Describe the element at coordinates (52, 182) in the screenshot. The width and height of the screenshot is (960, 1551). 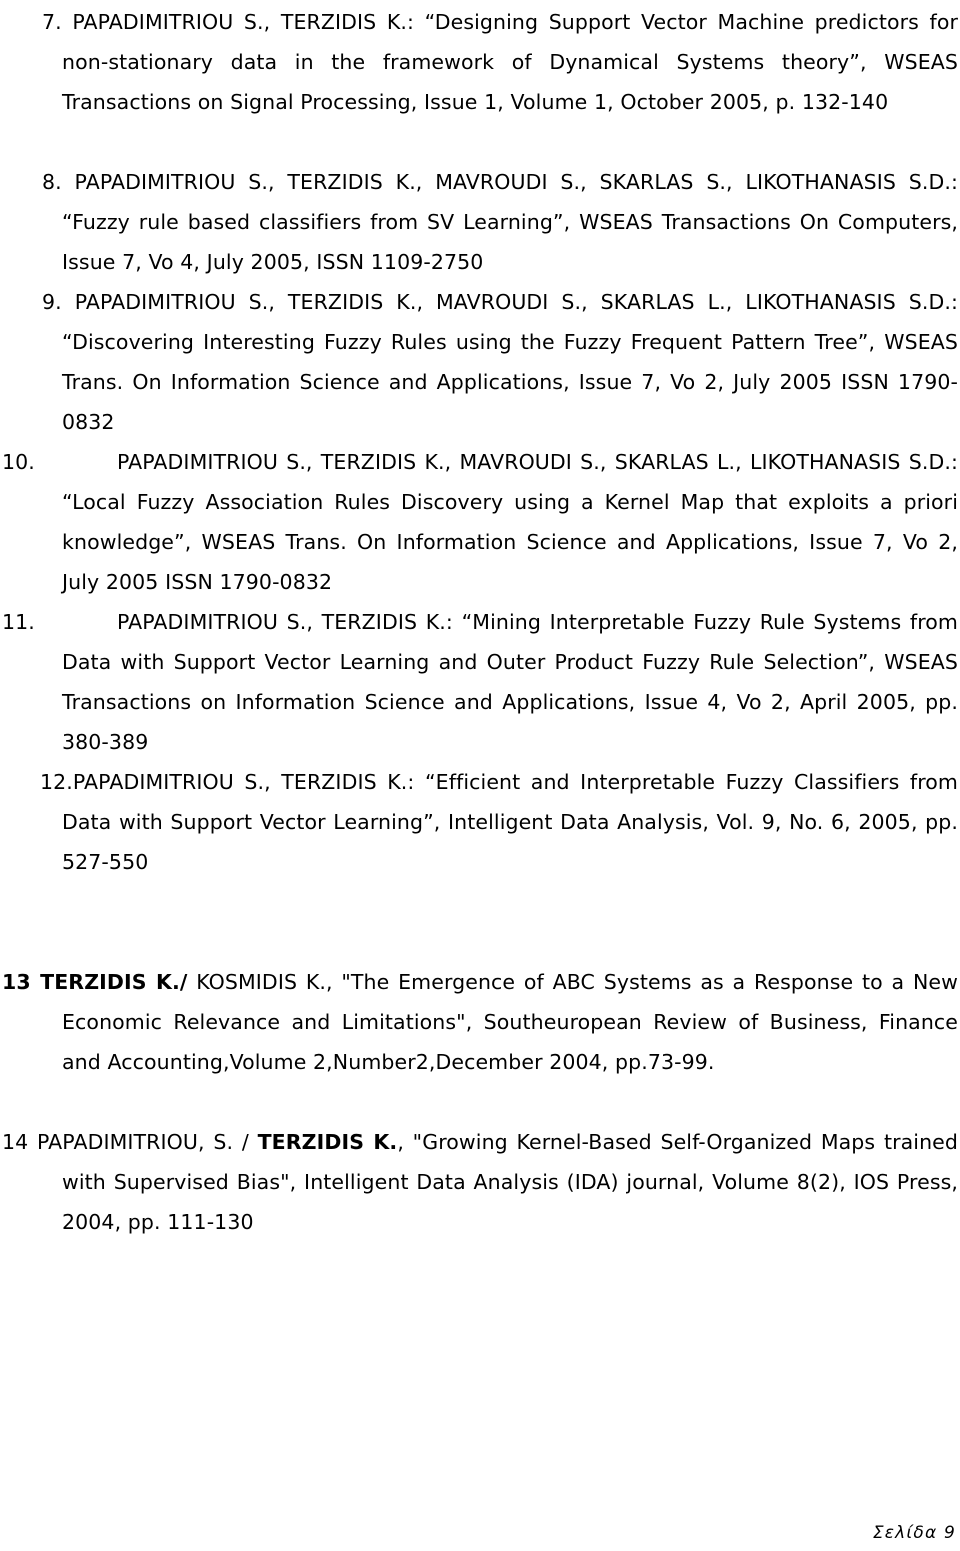
I see `reference-entry-8-number: 8.` at that location.